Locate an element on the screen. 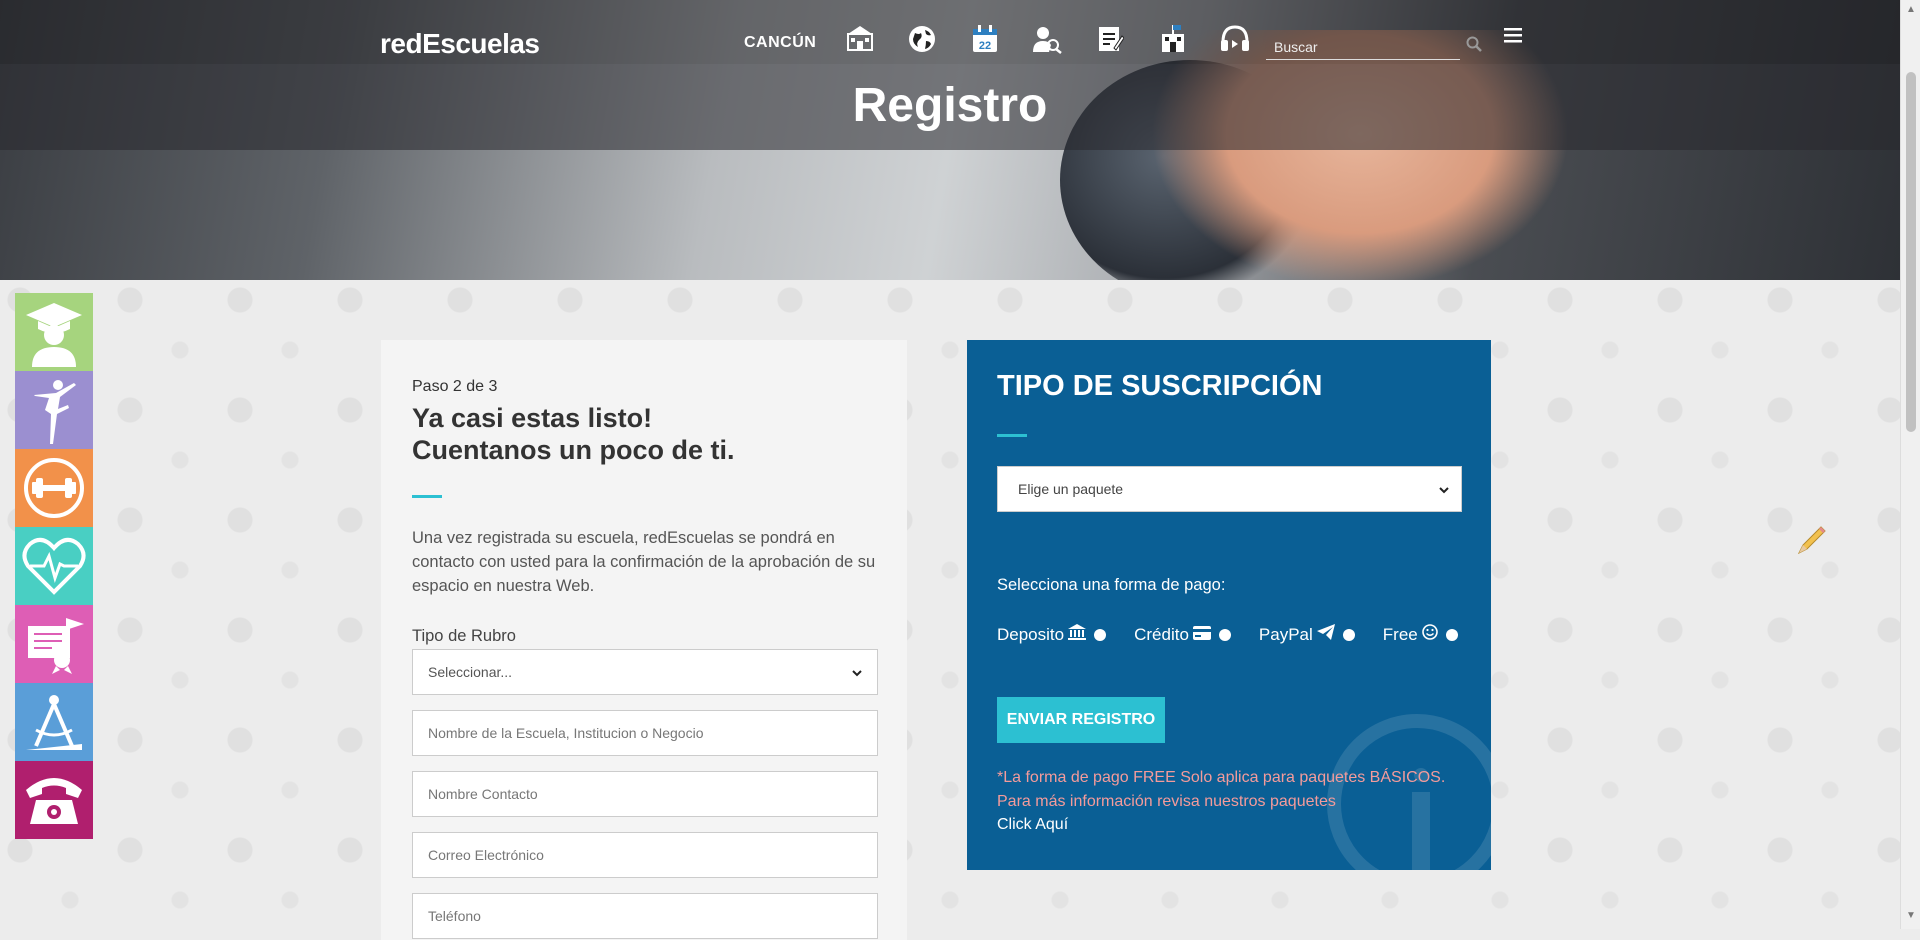 Image resolution: width=1920 pixels, height=940 pixels. telephone-icon is located at coordinates (54, 801).